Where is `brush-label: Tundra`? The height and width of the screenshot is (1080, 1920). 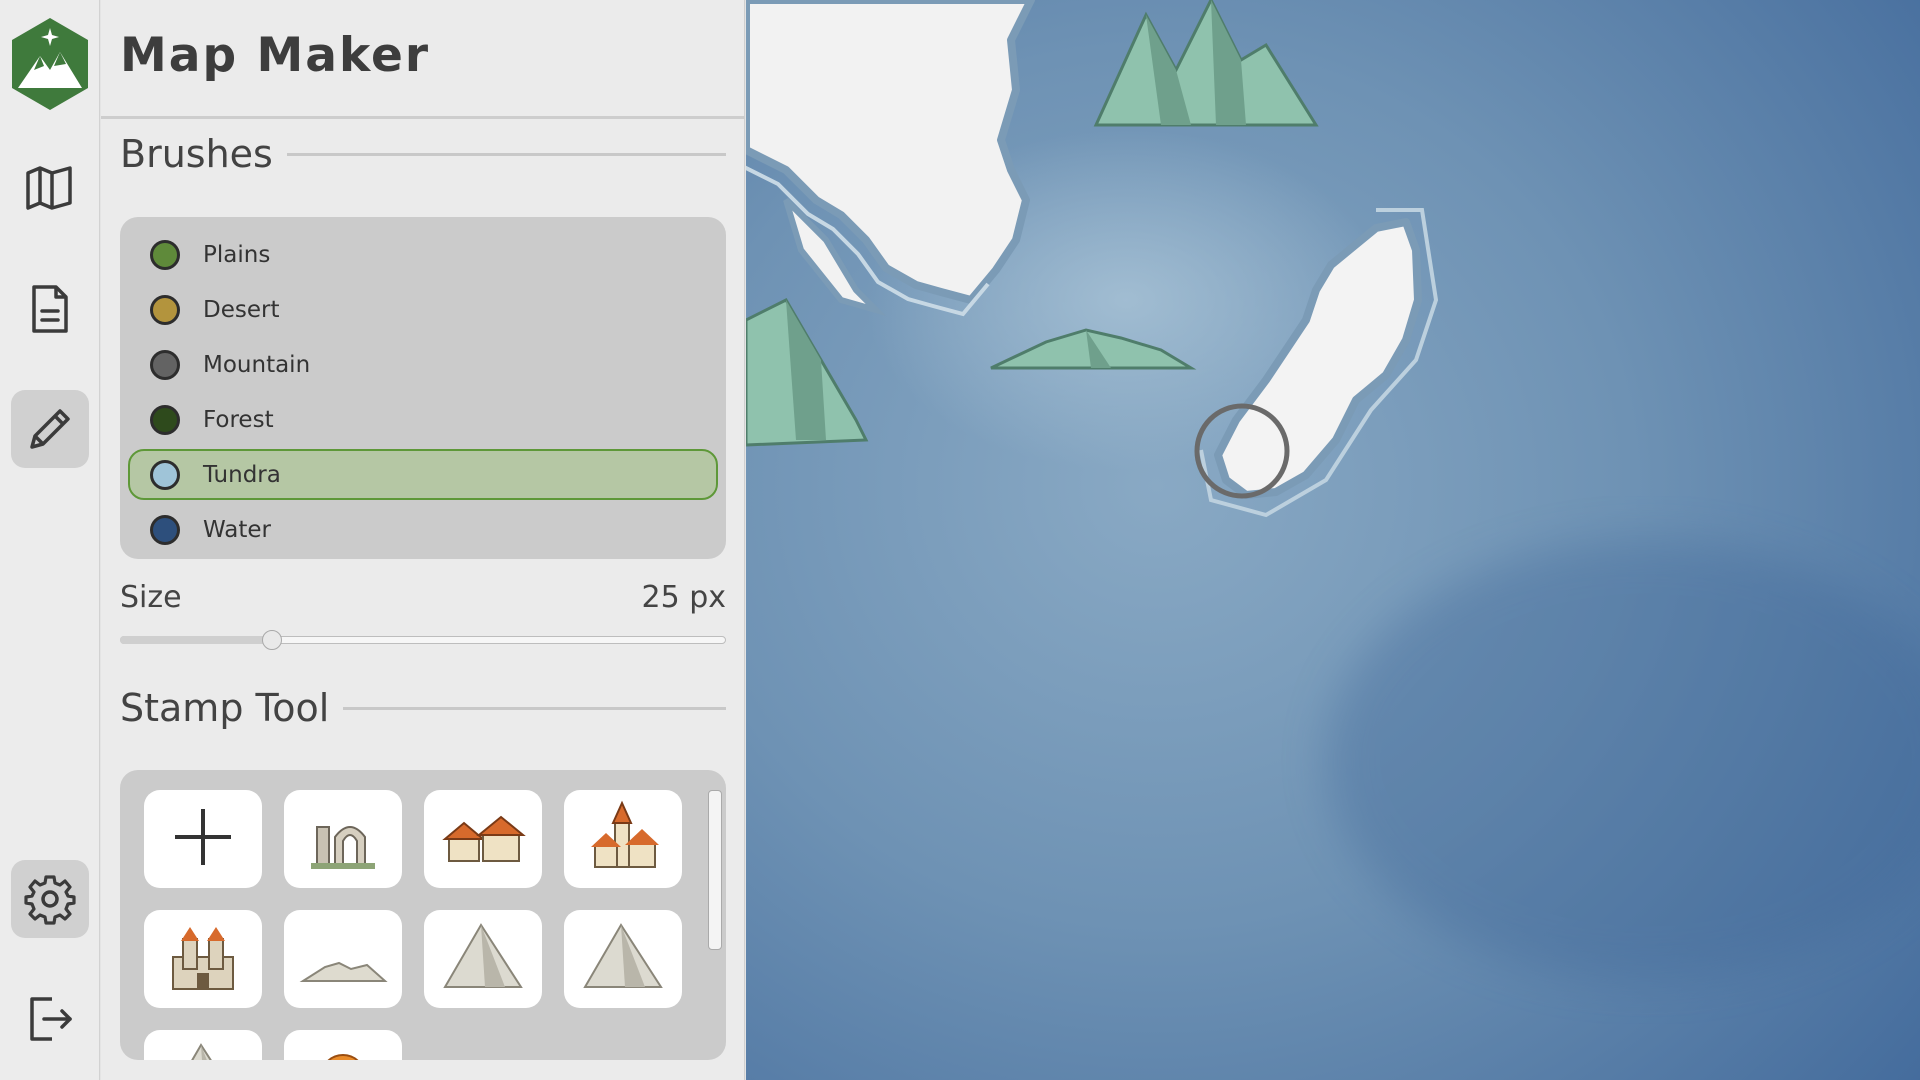
brush-label: Tundra is located at coordinates (242, 474).